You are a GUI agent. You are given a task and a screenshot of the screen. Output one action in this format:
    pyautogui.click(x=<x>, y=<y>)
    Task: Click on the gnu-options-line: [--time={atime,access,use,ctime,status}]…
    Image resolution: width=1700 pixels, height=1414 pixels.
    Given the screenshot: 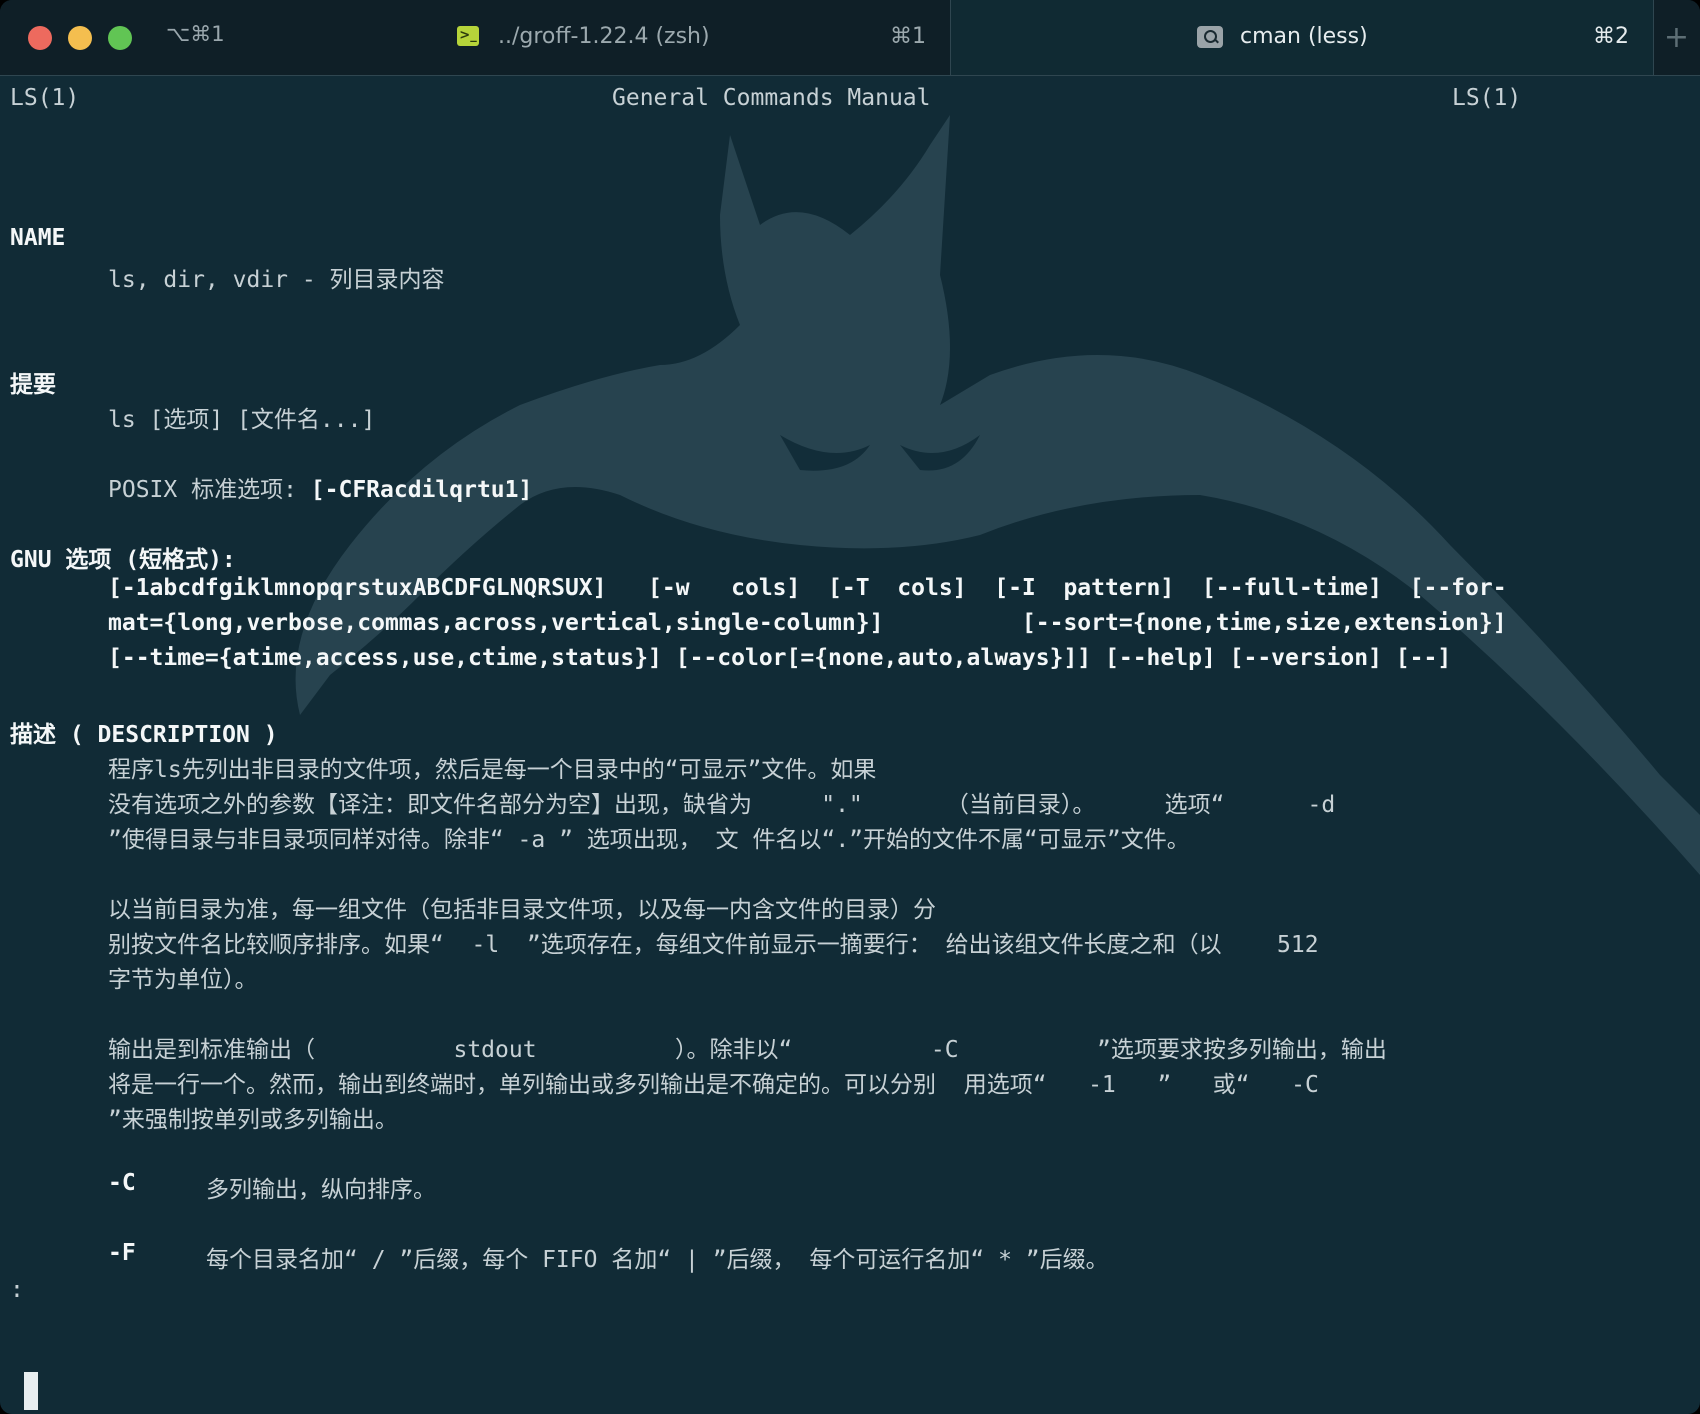 What is the action you would take?
    pyautogui.click(x=780, y=658)
    